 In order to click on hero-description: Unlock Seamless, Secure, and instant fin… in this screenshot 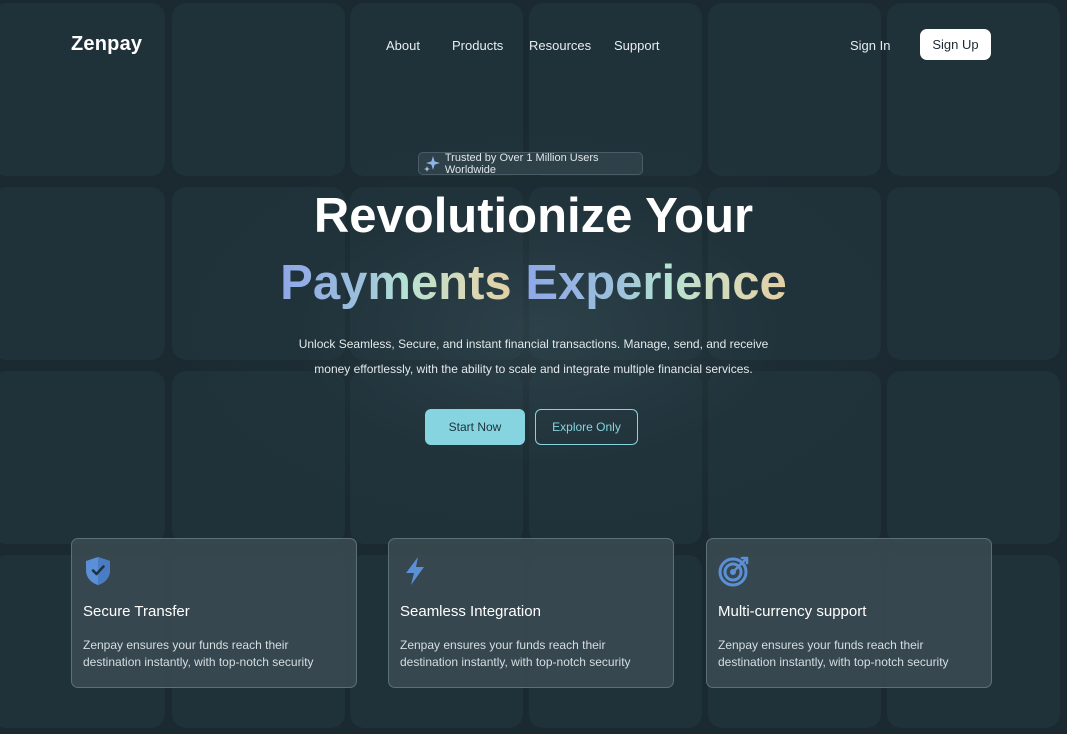, I will do `click(533, 357)`.